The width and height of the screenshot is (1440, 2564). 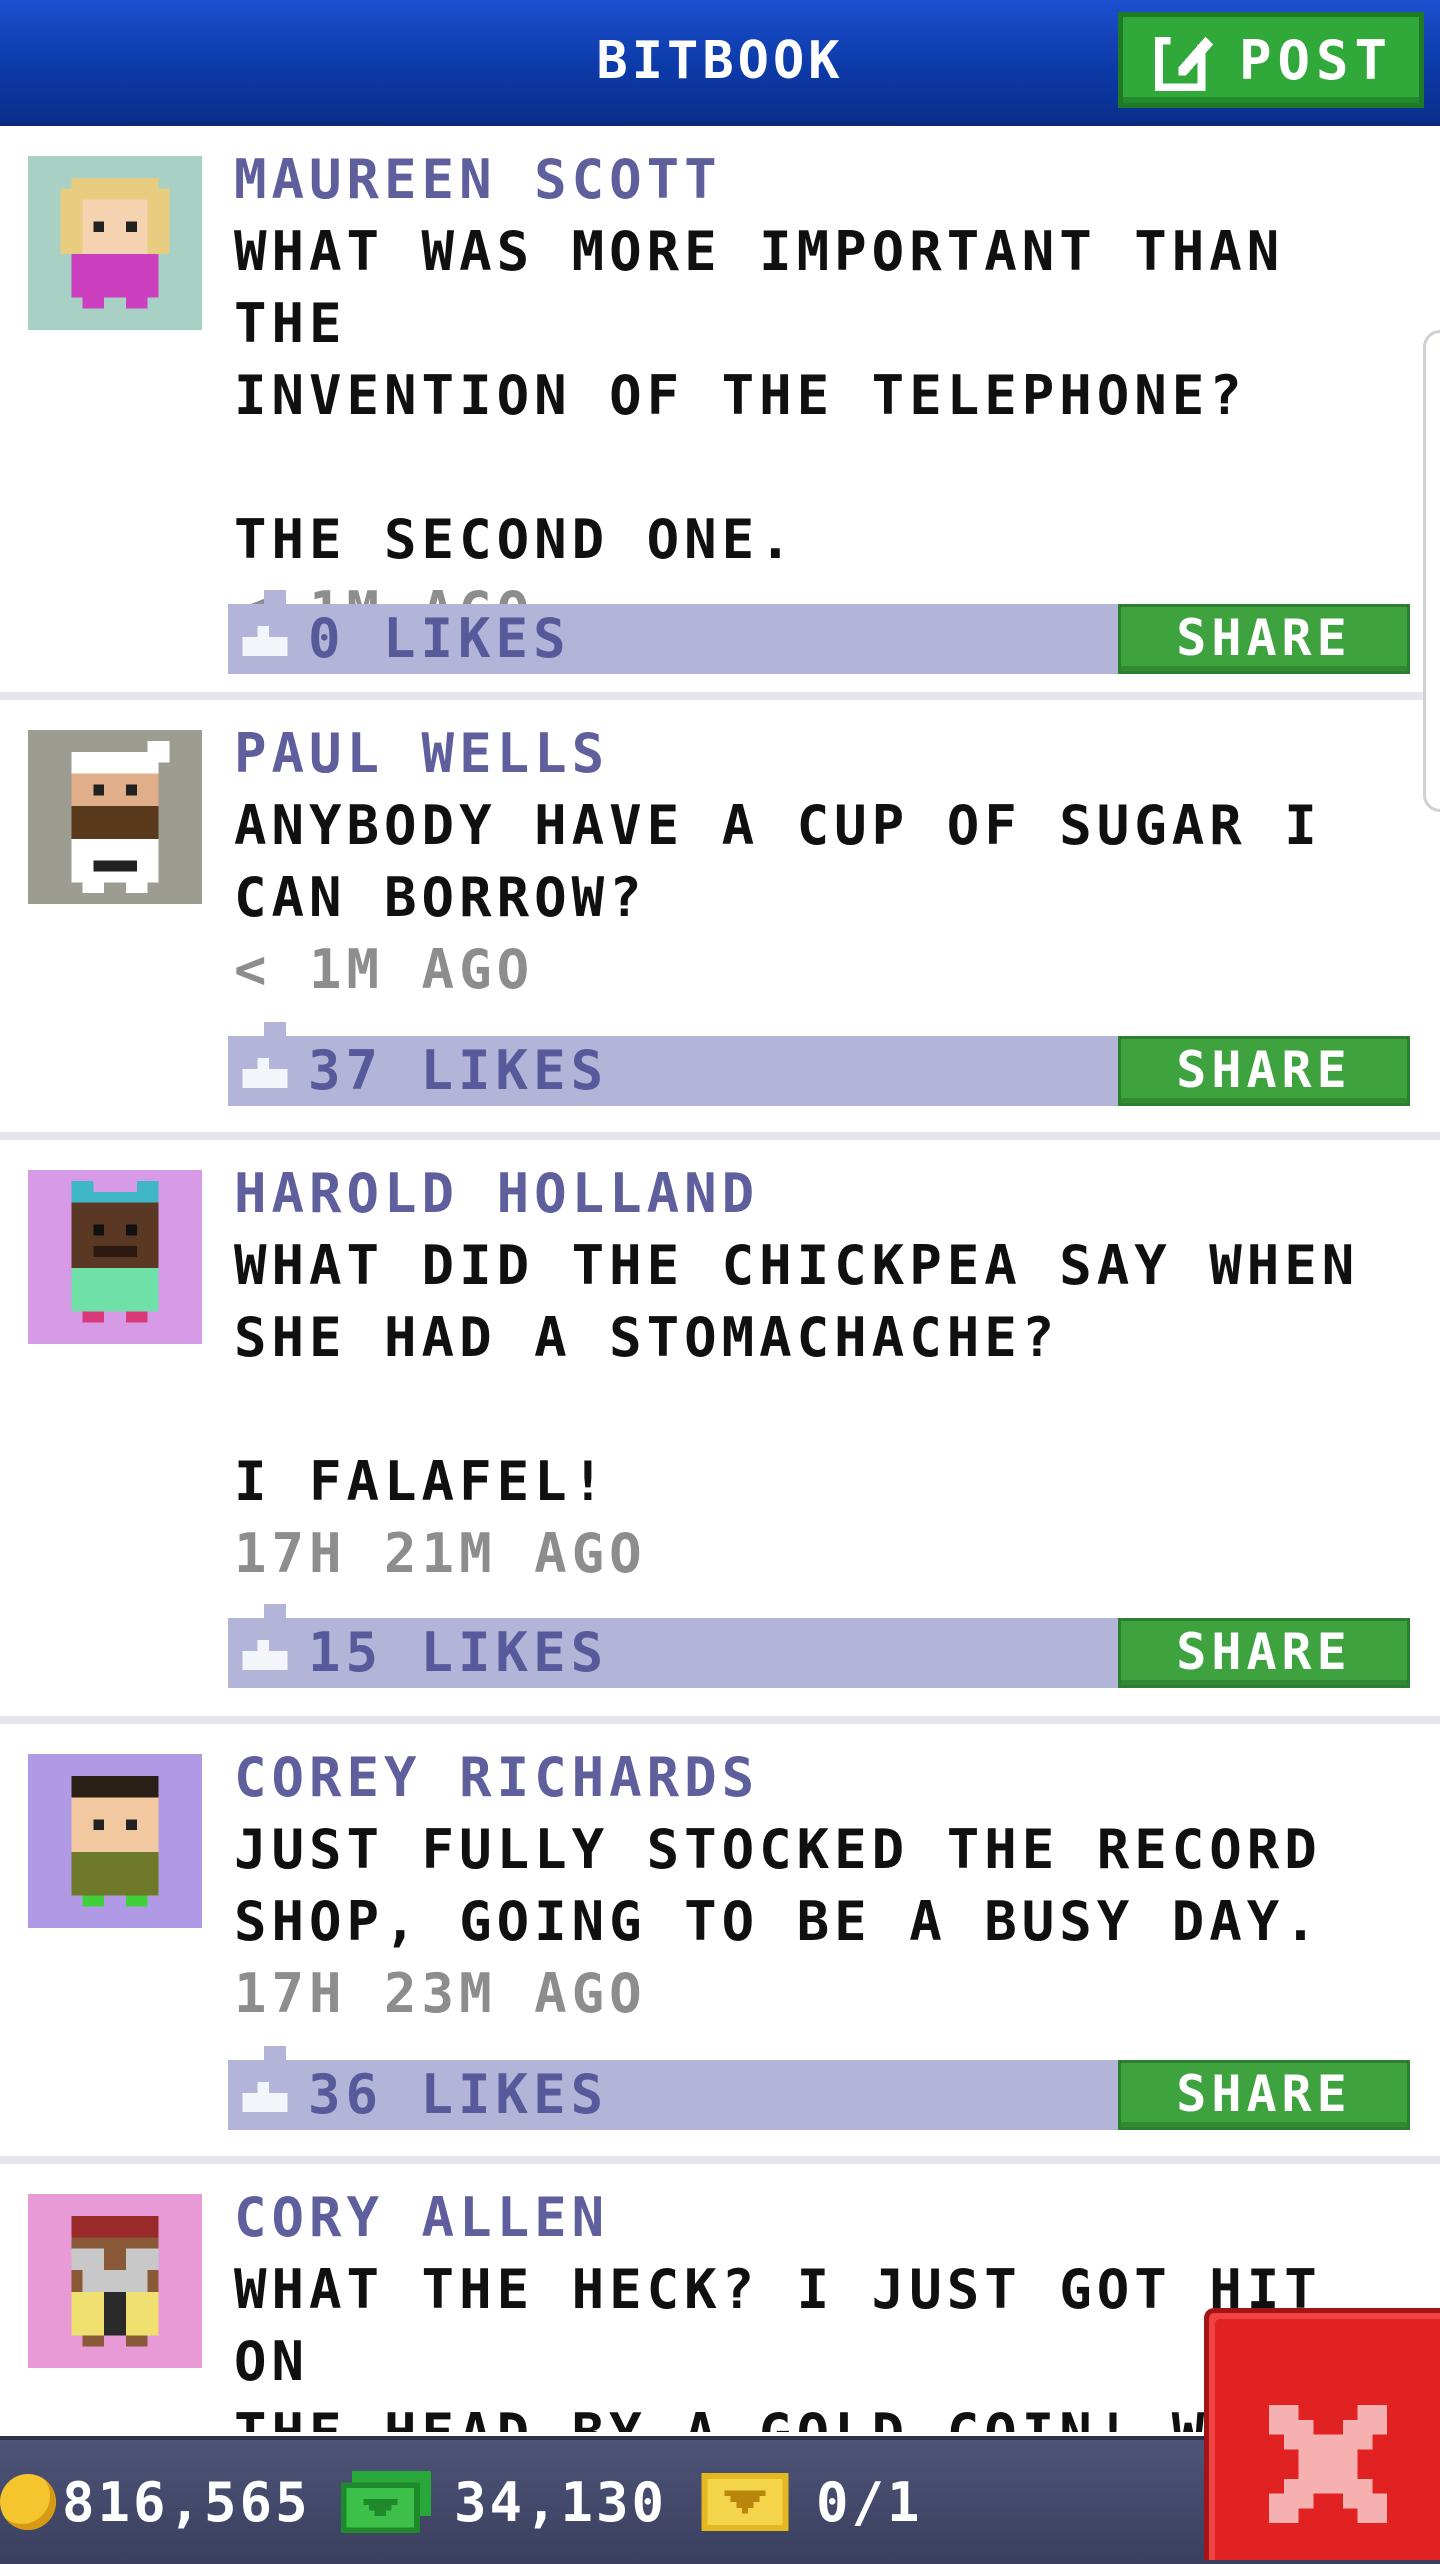 I want to click on like-bar: 15 LIKES SHARE, so click(x=819, y=1646).